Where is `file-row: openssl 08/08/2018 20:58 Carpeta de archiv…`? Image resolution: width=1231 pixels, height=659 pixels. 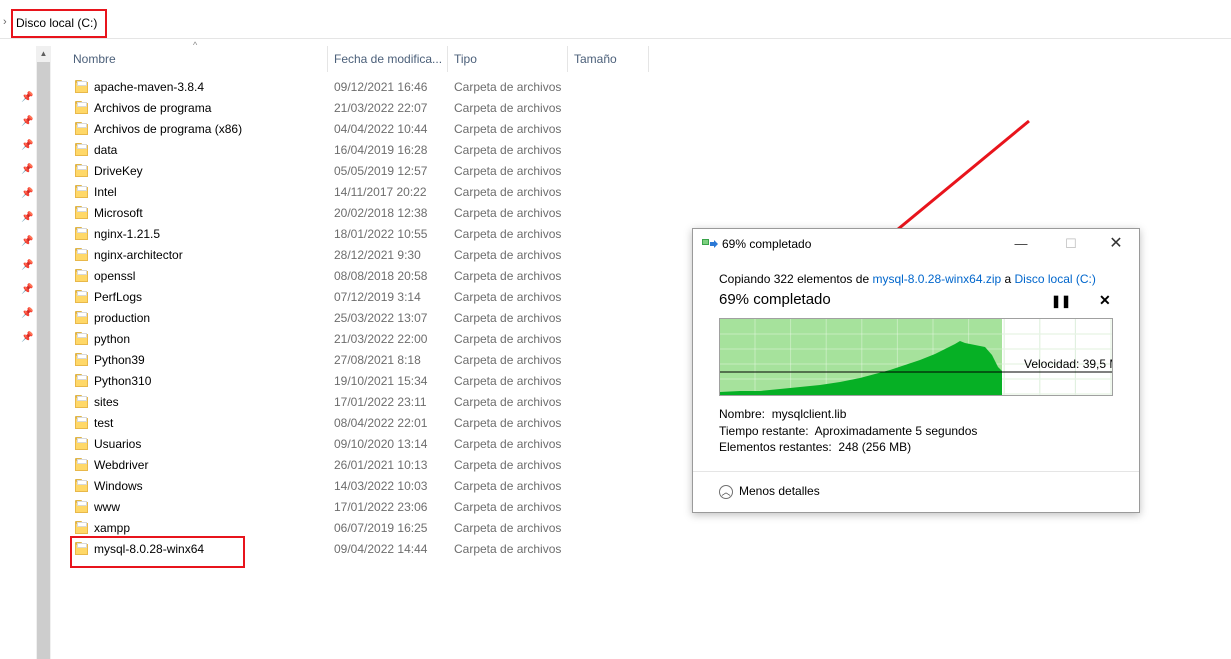
file-row: openssl 08/08/2018 20:58 Carpeta de archiv… is located at coordinates (332, 276).